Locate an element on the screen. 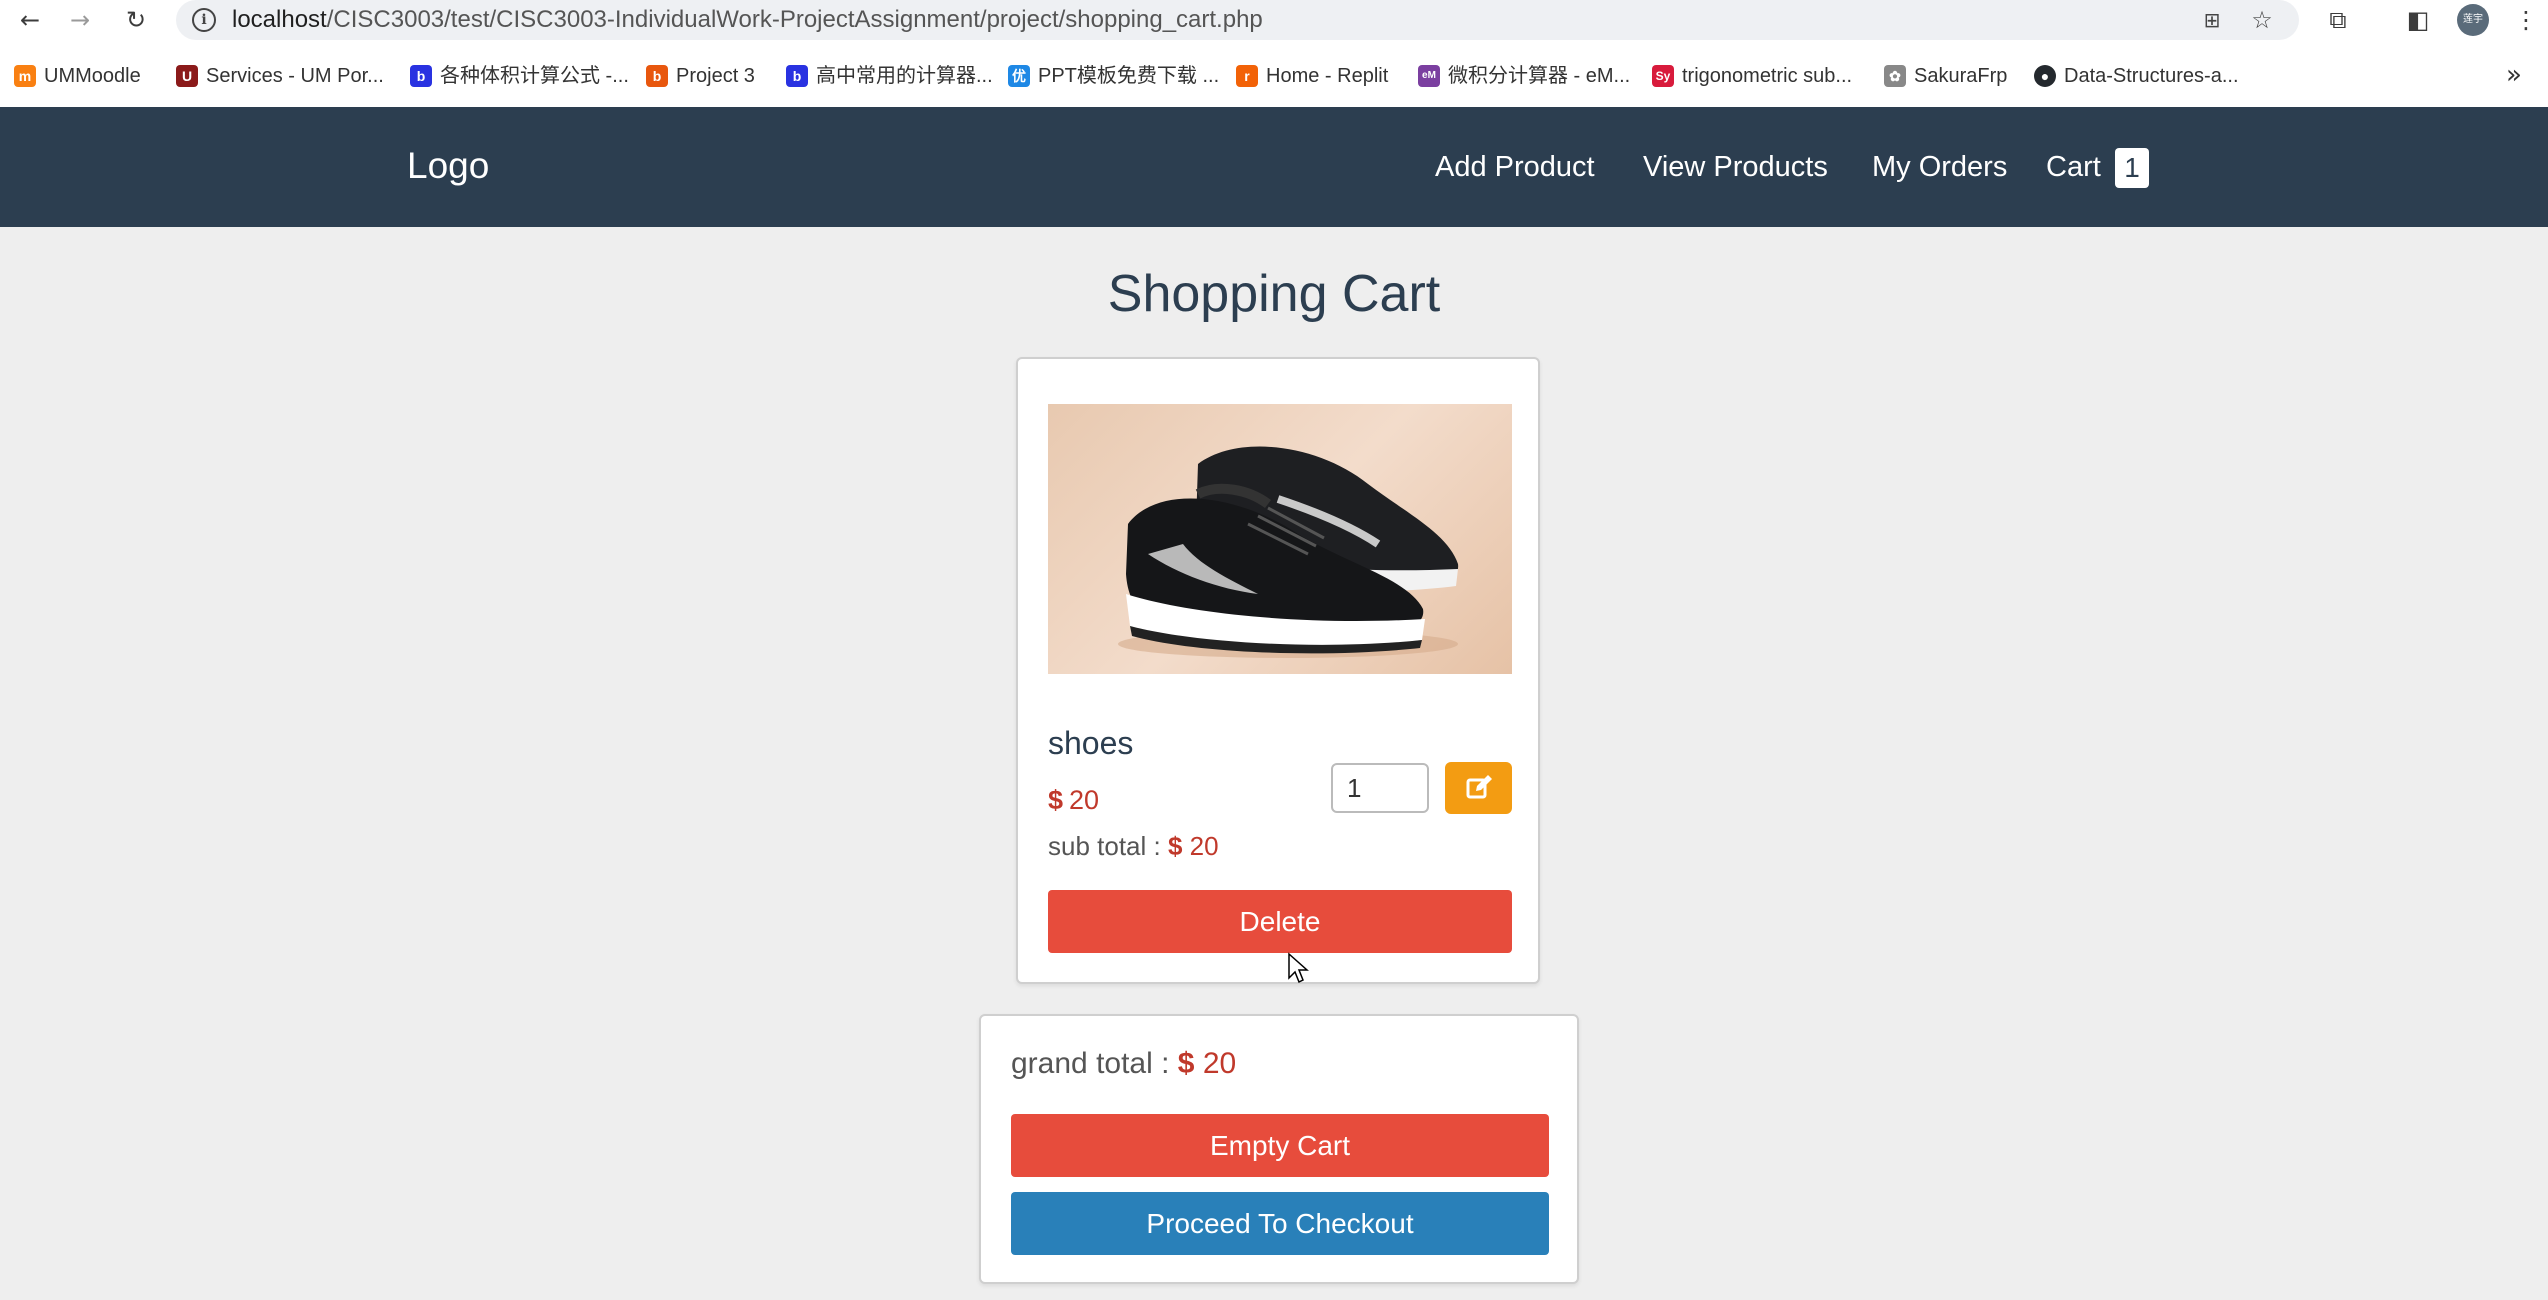 Image resolution: width=2548 pixels, height=1300 pixels. nav-add-product: Add Product is located at coordinates (1515, 167).